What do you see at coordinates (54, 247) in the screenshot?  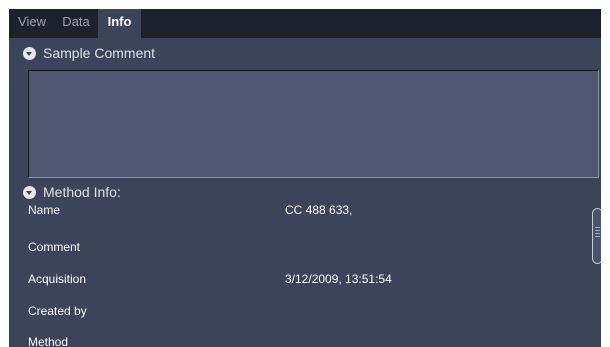 I see `comment-label: Comment` at bounding box center [54, 247].